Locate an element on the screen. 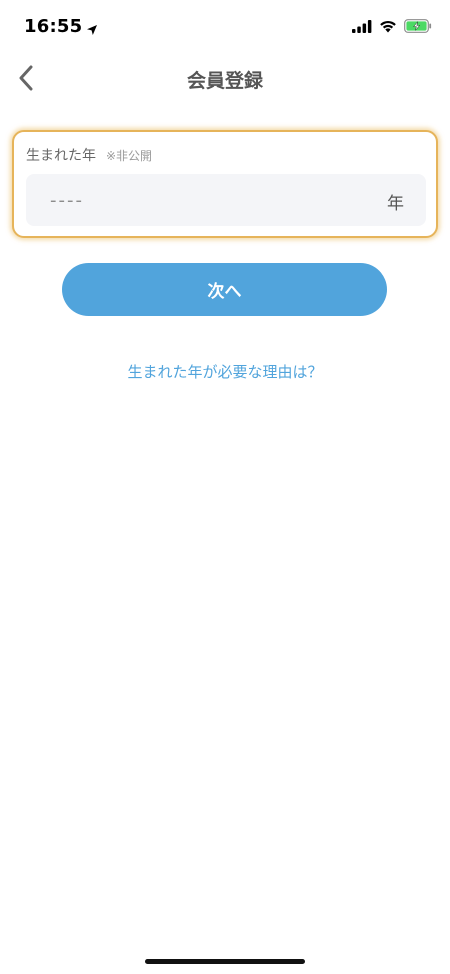 Image resolution: width=450 pixels, height=974 pixels. private-note: ※非公開 is located at coordinates (129, 156).